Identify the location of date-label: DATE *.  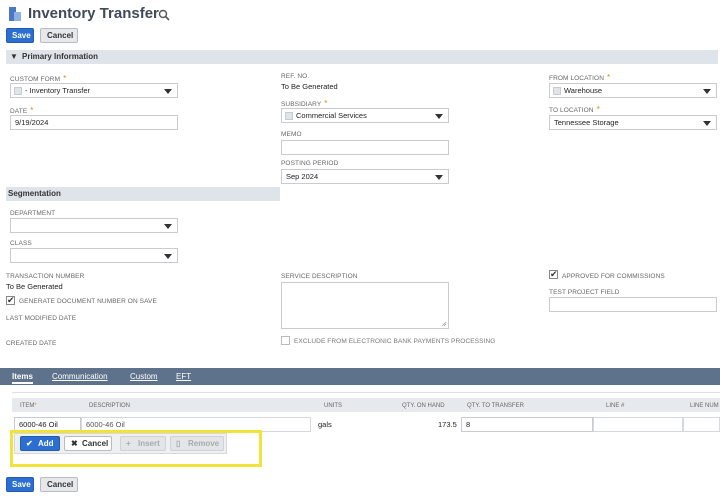
(22, 110).